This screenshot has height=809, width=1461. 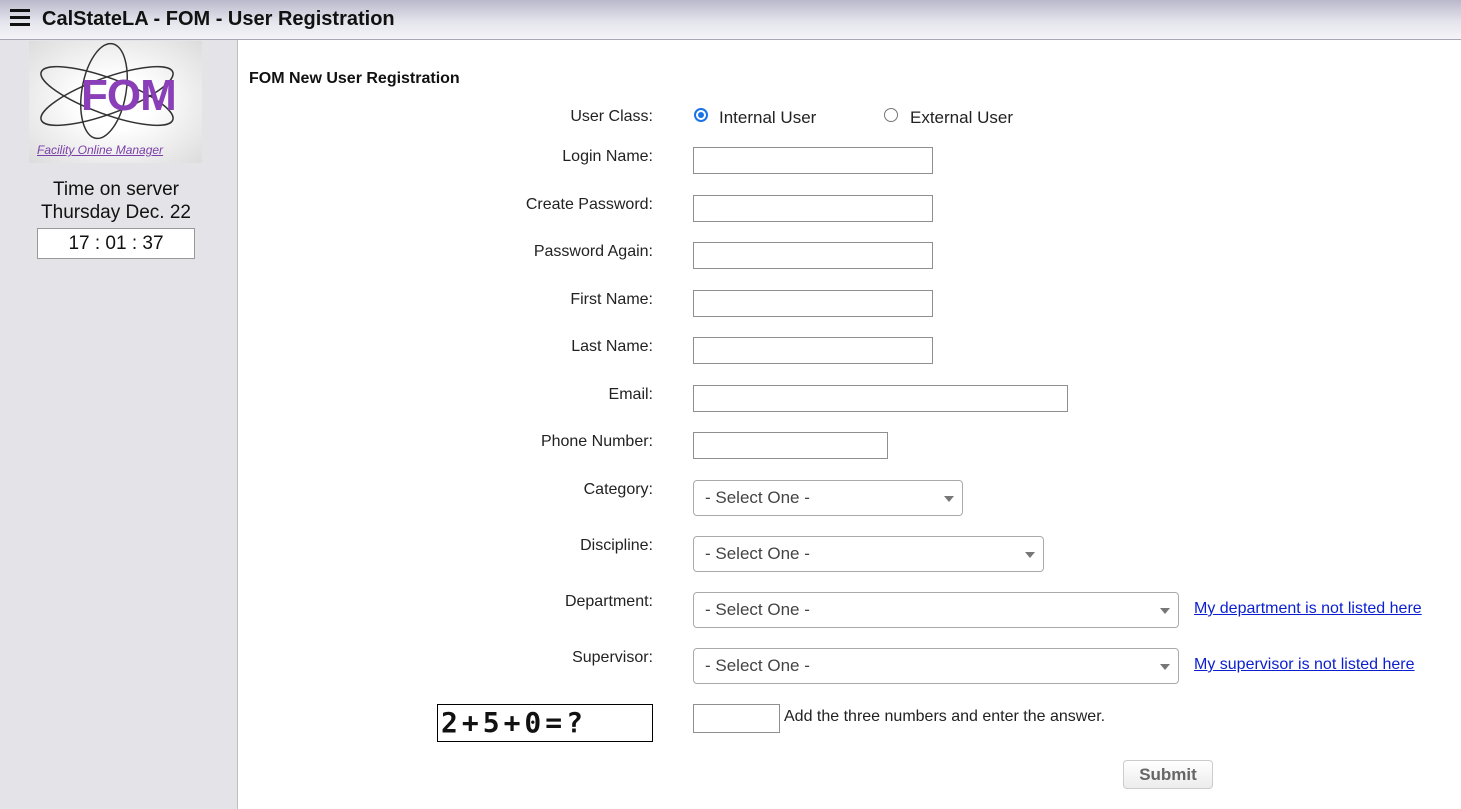 I want to click on fom-logo: FOM Facility Online Manager, so click(x=115, y=102).